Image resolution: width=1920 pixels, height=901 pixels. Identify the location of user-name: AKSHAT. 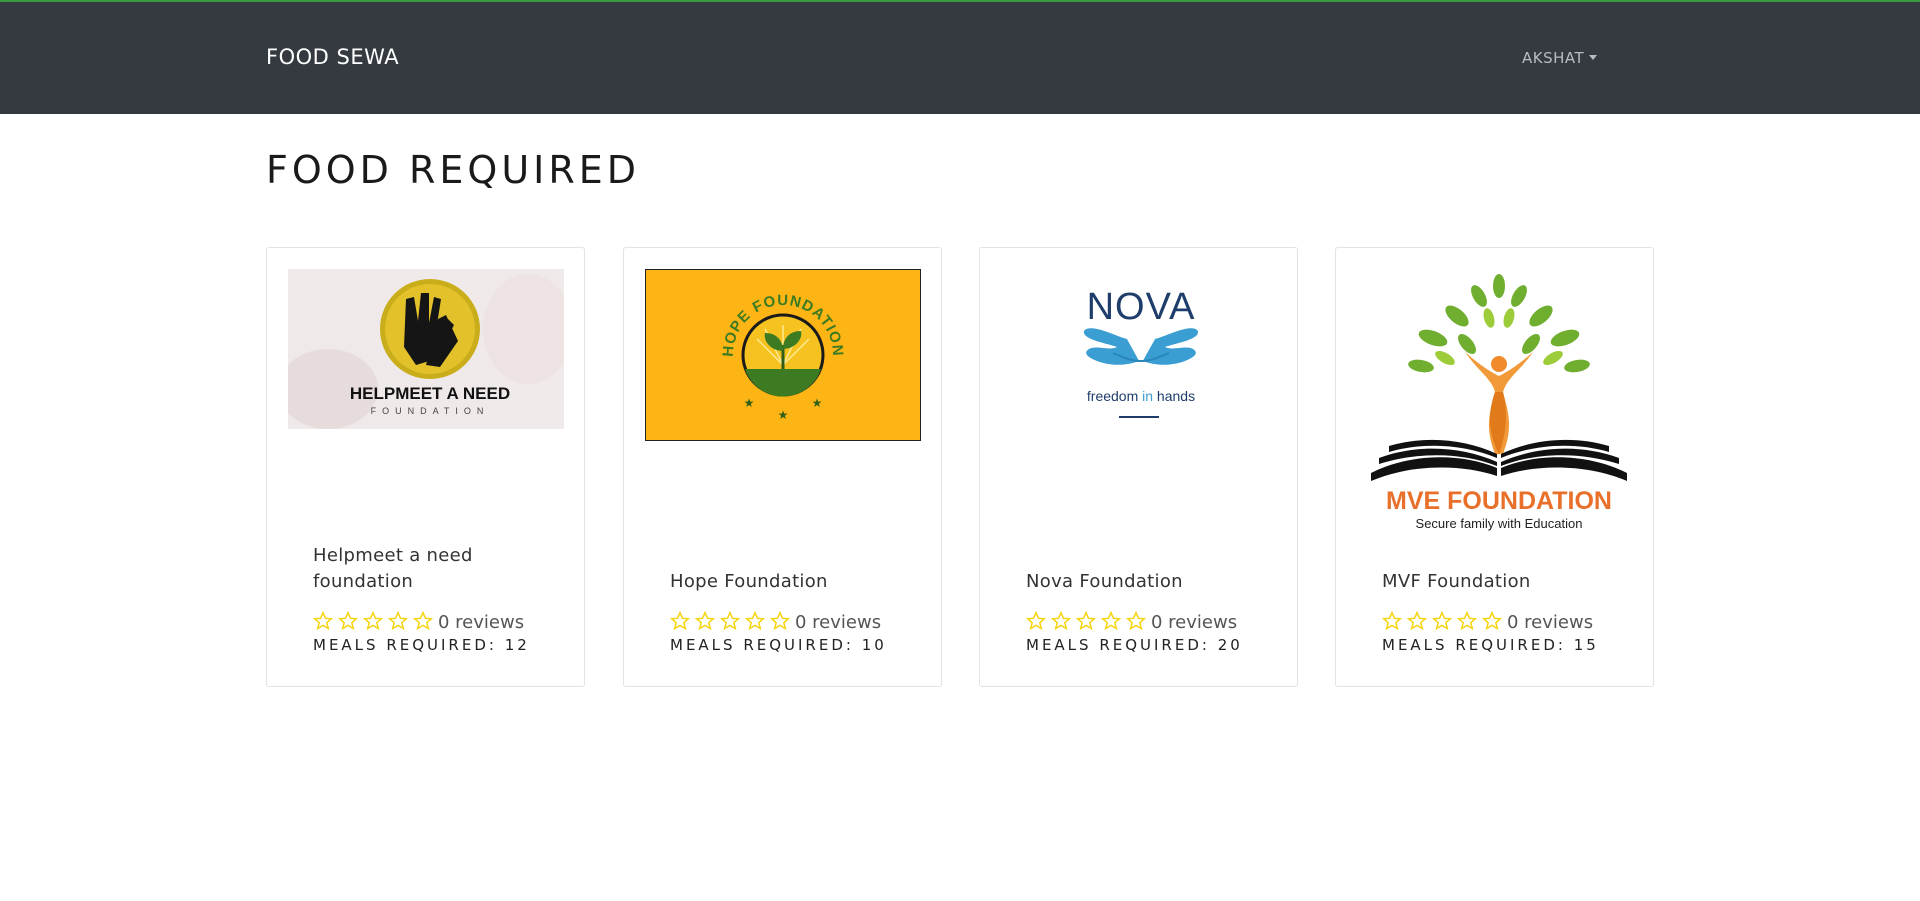
(1553, 58).